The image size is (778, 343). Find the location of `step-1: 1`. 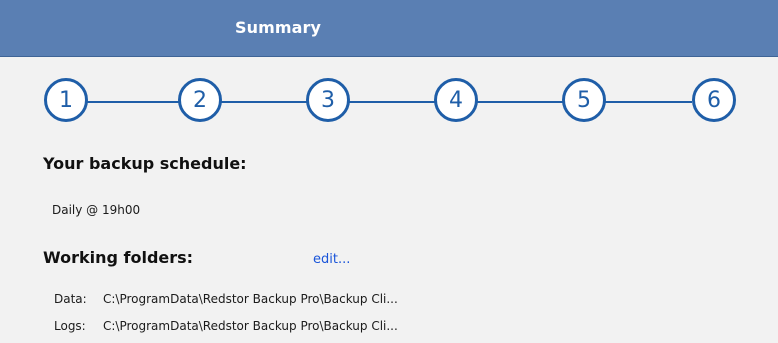

step-1: 1 is located at coordinates (66, 100).